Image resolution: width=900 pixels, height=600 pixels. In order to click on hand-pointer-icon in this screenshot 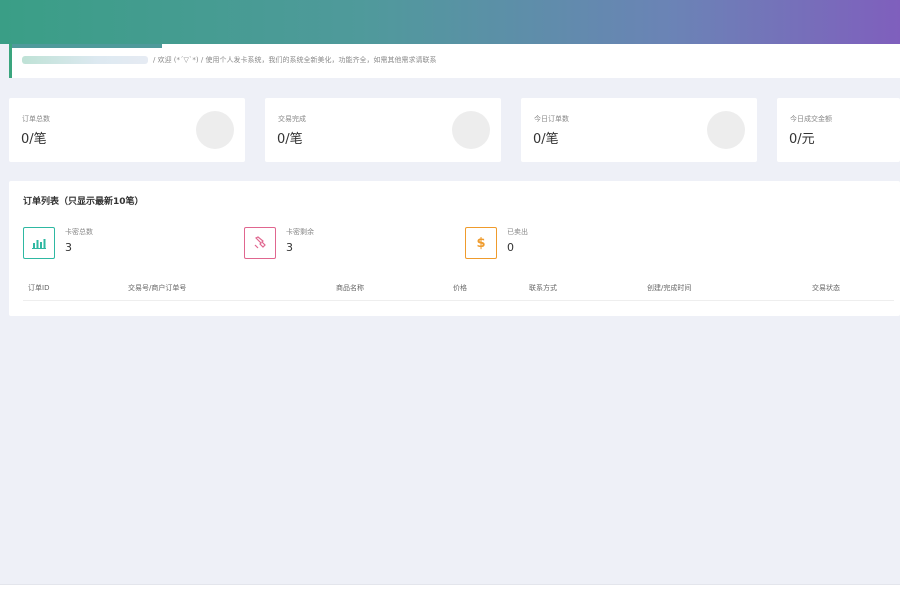, I will do `click(260, 243)`.